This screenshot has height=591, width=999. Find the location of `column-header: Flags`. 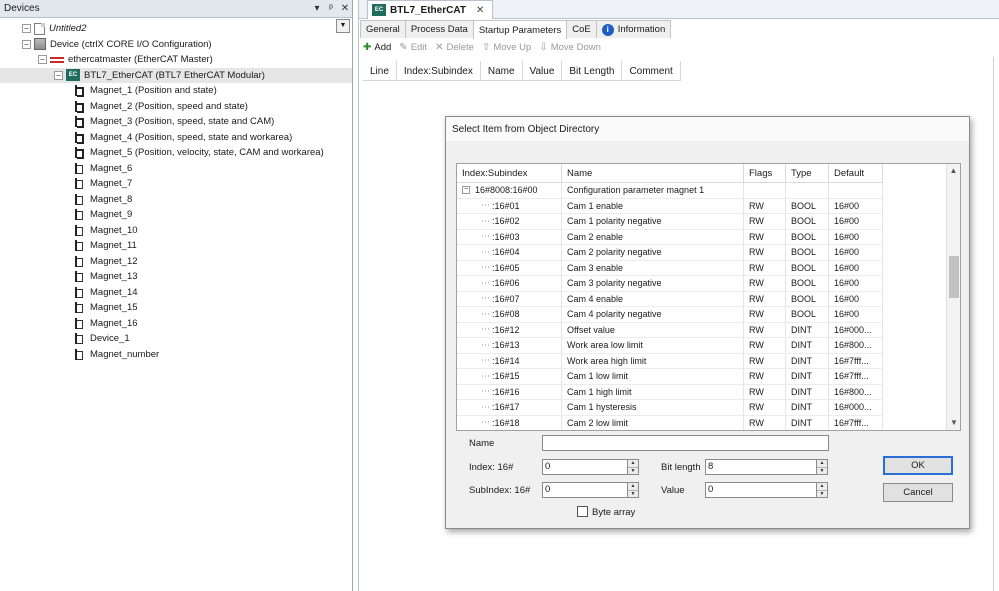

column-header: Flags is located at coordinates (765, 173).